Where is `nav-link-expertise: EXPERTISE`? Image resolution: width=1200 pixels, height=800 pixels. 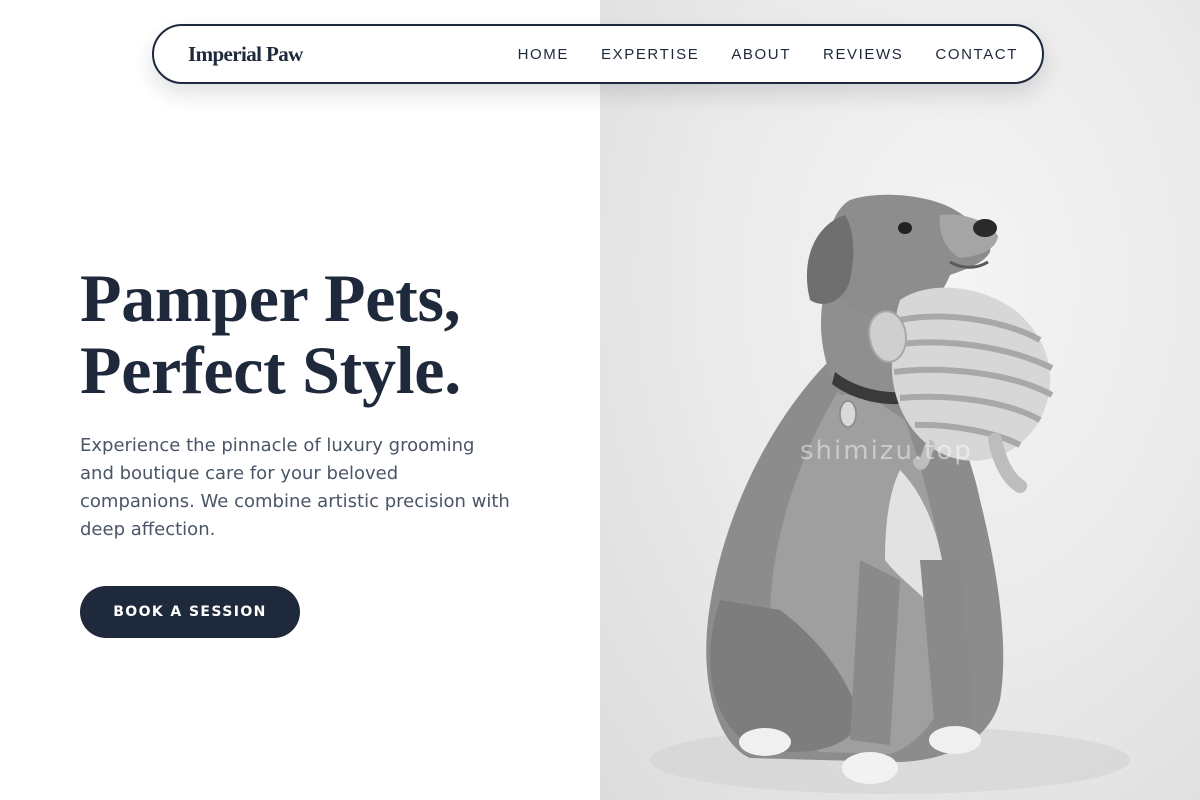
nav-link-expertise: EXPERTISE is located at coordinates (650, 54).